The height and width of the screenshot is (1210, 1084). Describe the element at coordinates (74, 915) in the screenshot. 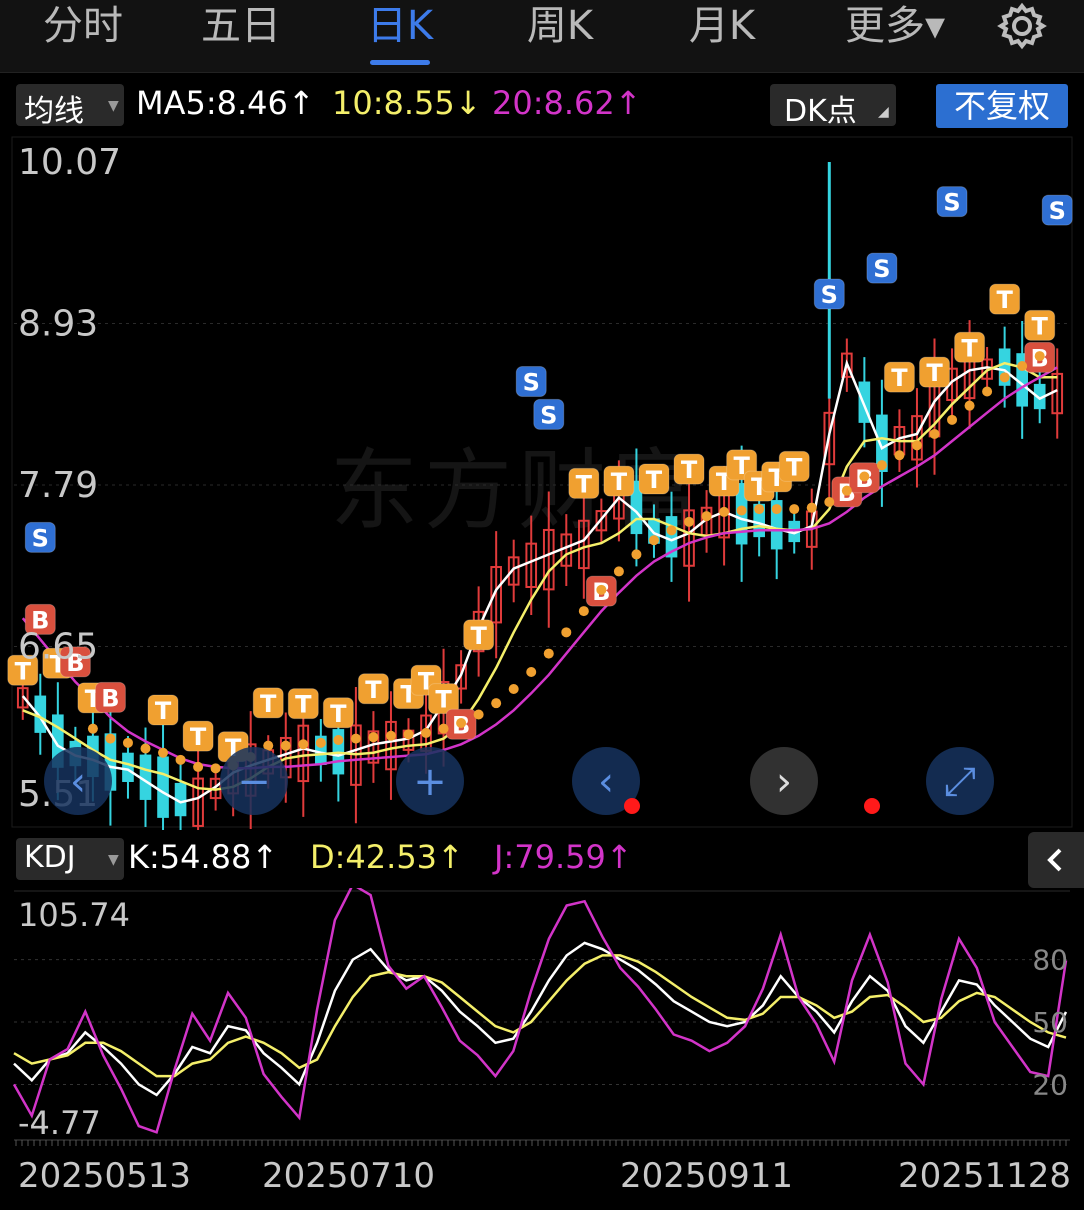

I see `kdj-axis-label: 105.74` at that location.